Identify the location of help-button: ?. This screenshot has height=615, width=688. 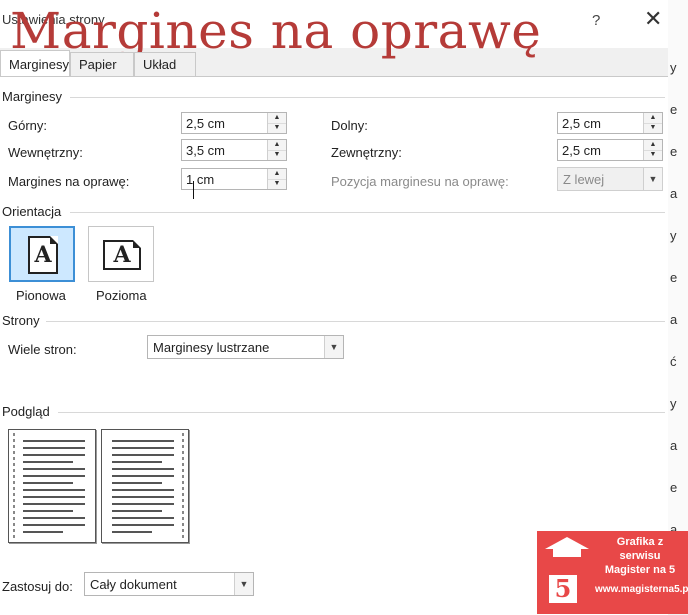
(596, 20).